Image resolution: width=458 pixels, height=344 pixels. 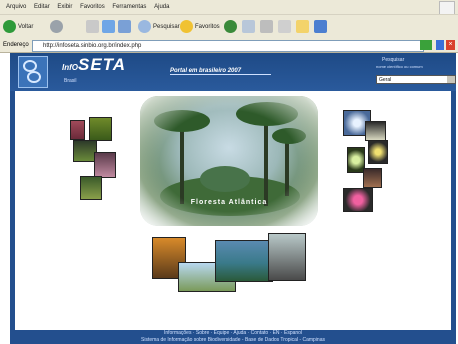 What do you see at coordinates (33, 72) in the screenshot?
I see `infoseta-logo-icon` at bounding box center [33, 72].